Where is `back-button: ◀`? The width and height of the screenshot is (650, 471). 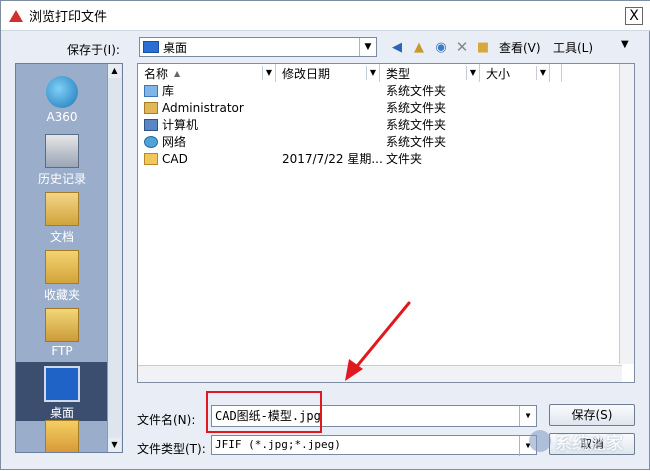 back-button: ◀ is located at coordinates (397, 47).